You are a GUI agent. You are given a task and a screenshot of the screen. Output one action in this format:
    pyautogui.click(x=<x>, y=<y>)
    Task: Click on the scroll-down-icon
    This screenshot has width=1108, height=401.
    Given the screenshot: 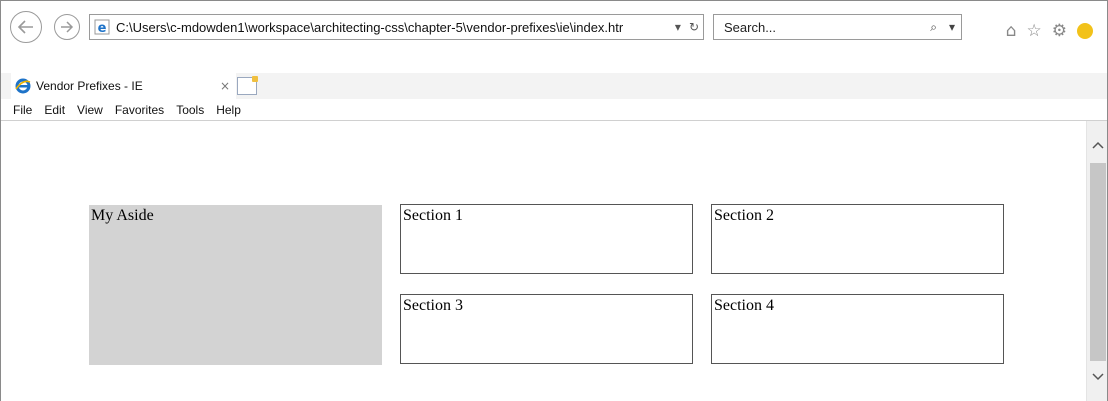 What is the action you would take?
    pyautogui.click(x=1097, y=377)
    